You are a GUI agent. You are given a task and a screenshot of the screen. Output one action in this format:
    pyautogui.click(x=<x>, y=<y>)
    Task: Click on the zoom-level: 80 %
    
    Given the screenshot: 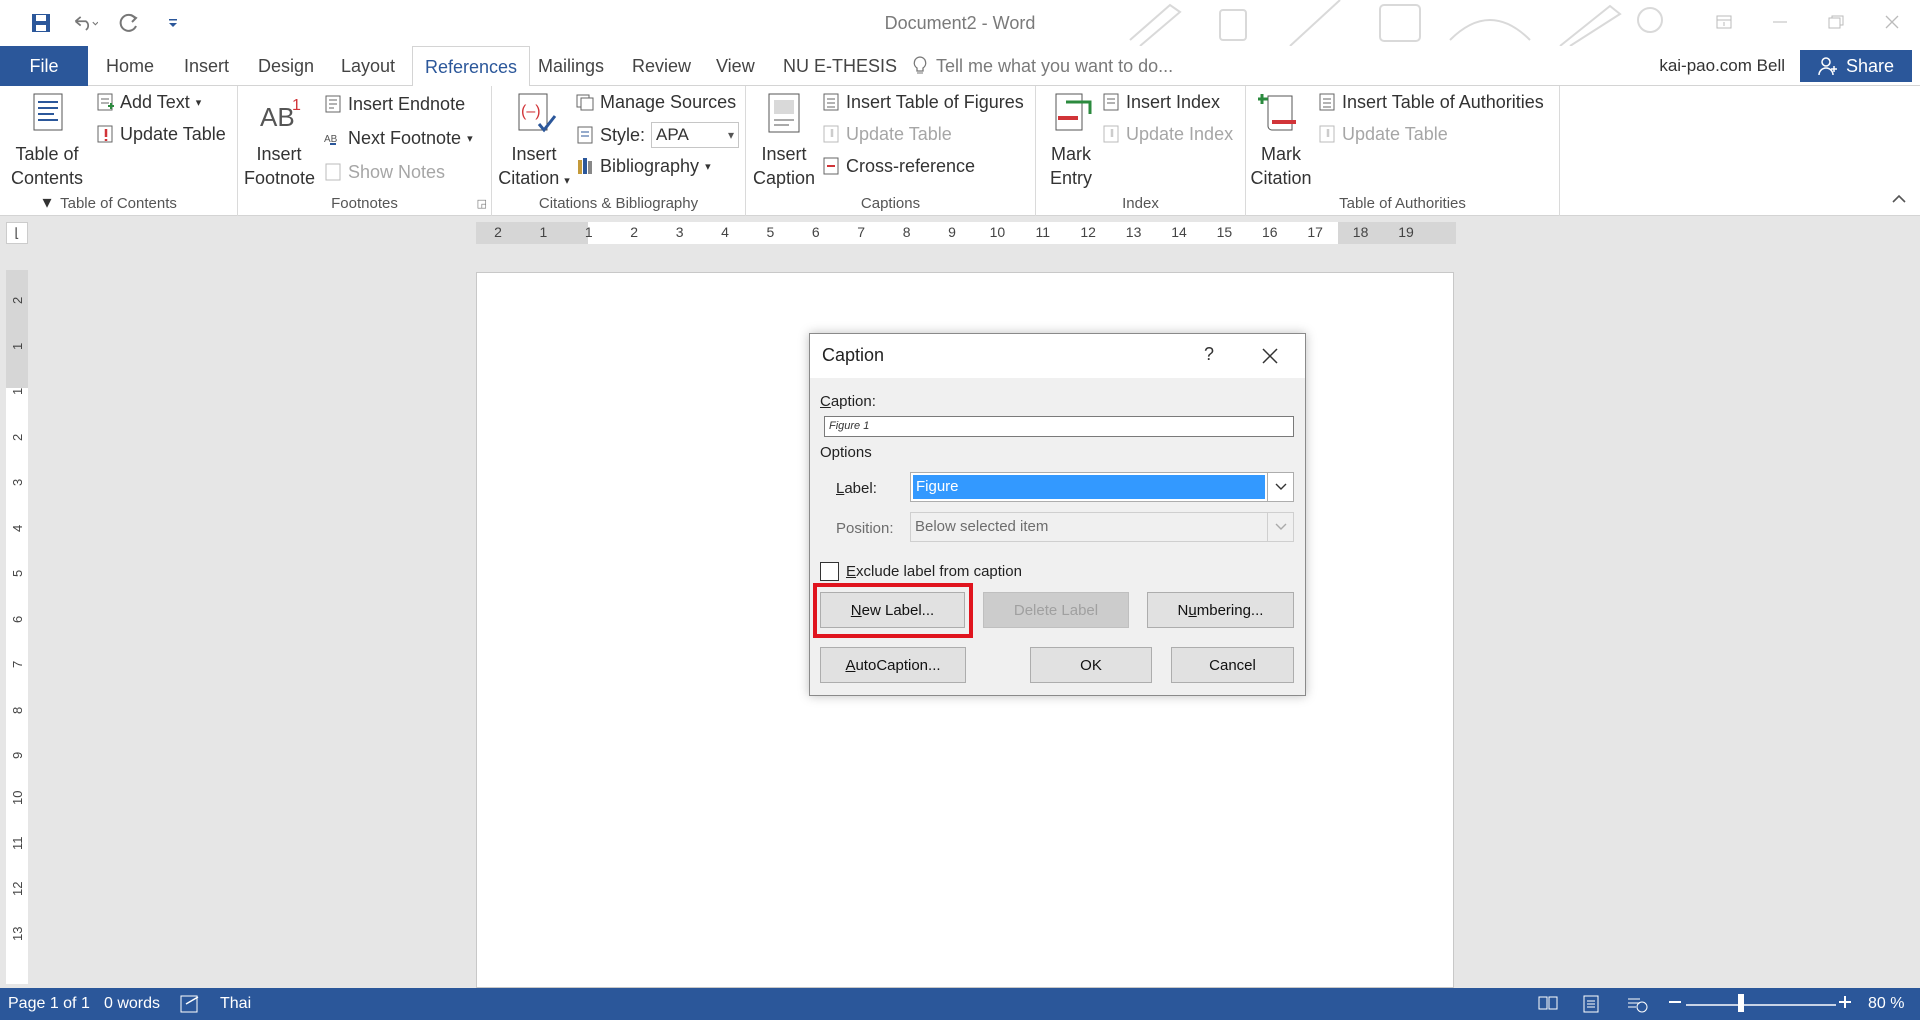 What is the action you would take?
    pyautogui.click(x=1886, y=1004)
    